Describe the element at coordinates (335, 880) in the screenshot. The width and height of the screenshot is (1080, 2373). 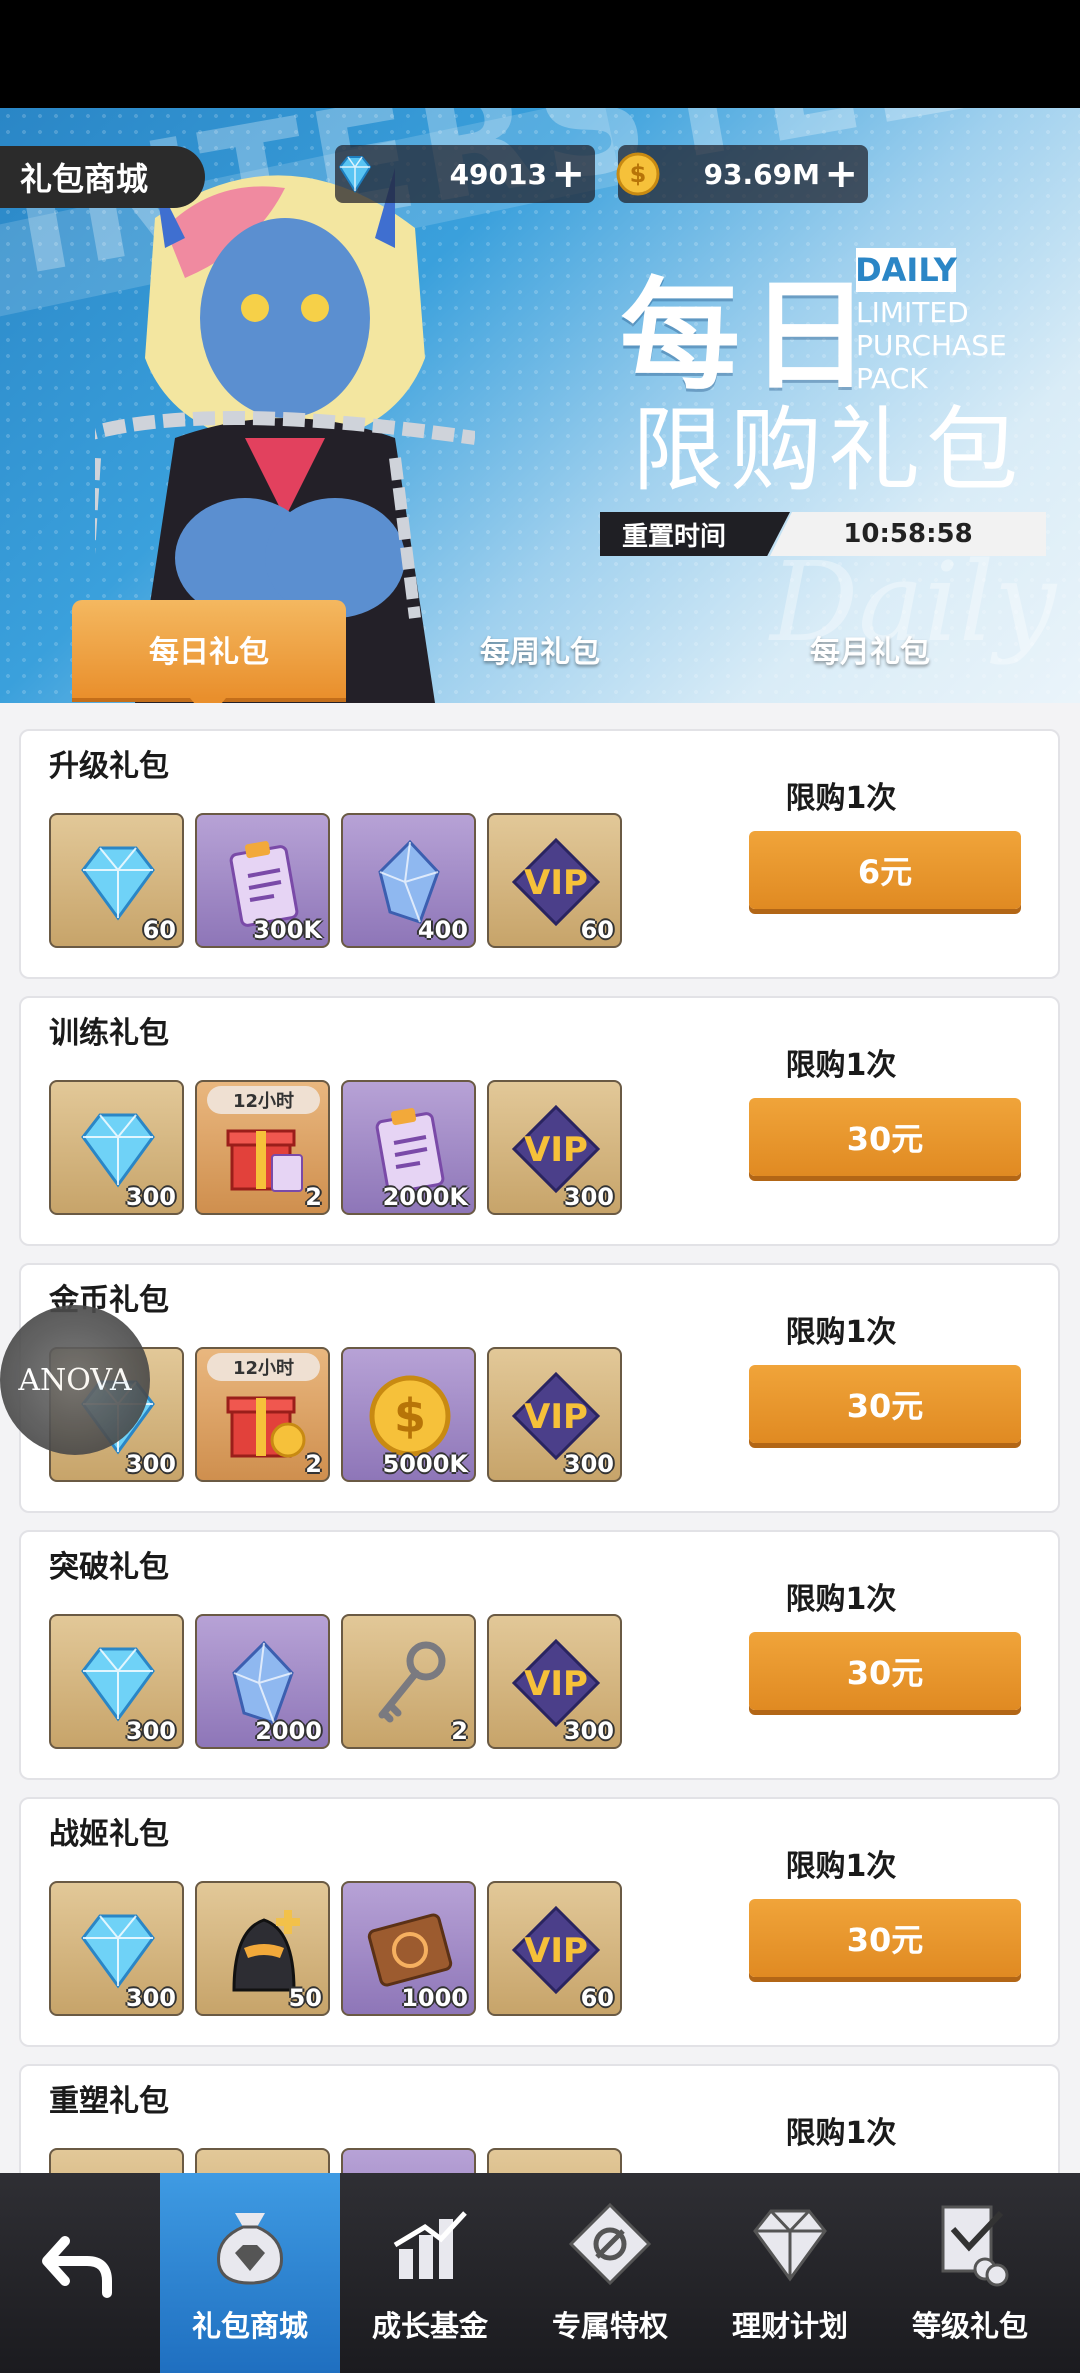
I see `pack-items: 60 300K 400 VIP 60` at that location.